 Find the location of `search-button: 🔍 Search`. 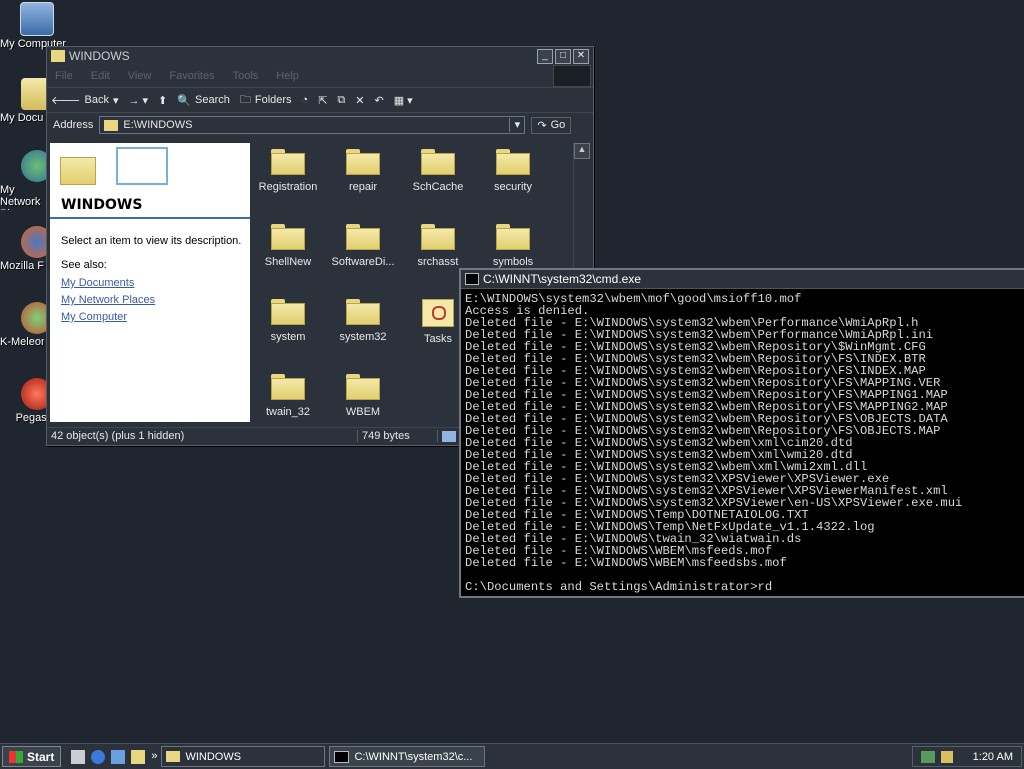

search-button: 🔍 Search is located at coordinates (203, 100).